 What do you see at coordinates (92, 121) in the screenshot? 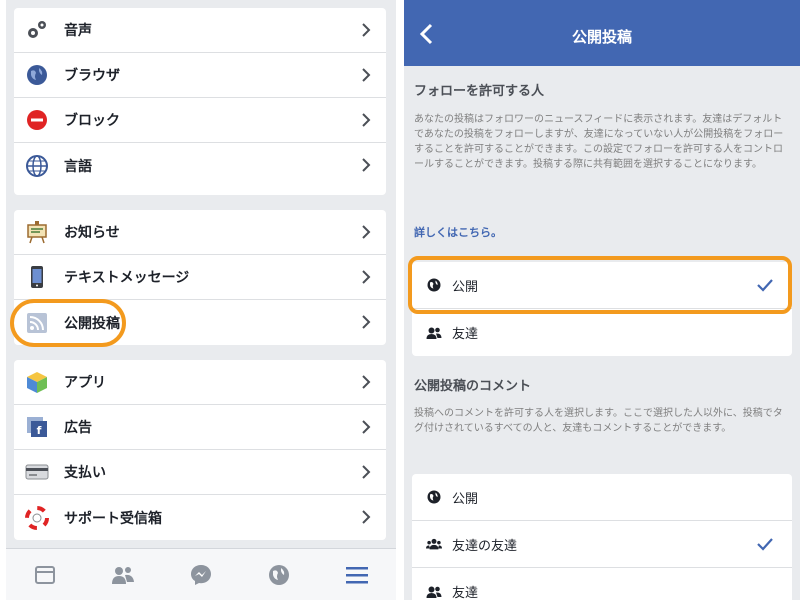
I see `settings-item-label: ブロック` at bounding box center [92, 121].